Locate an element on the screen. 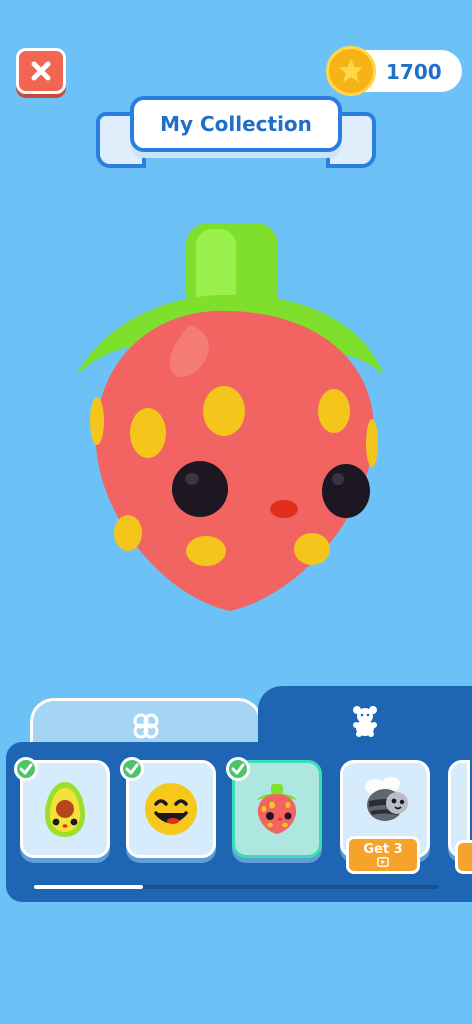 This screenshot has height=1024, width=472. get-bee-offer-button: Get 3 is located at coordinates (383, 855).